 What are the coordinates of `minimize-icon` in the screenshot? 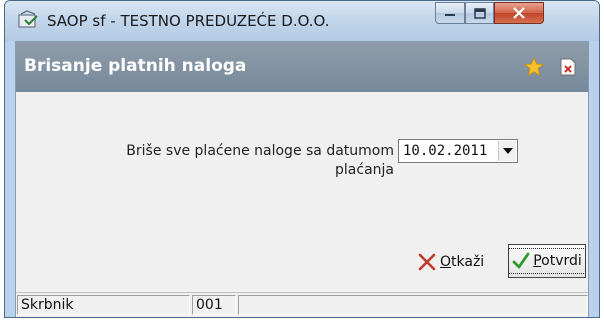 It's located at (450, 15).